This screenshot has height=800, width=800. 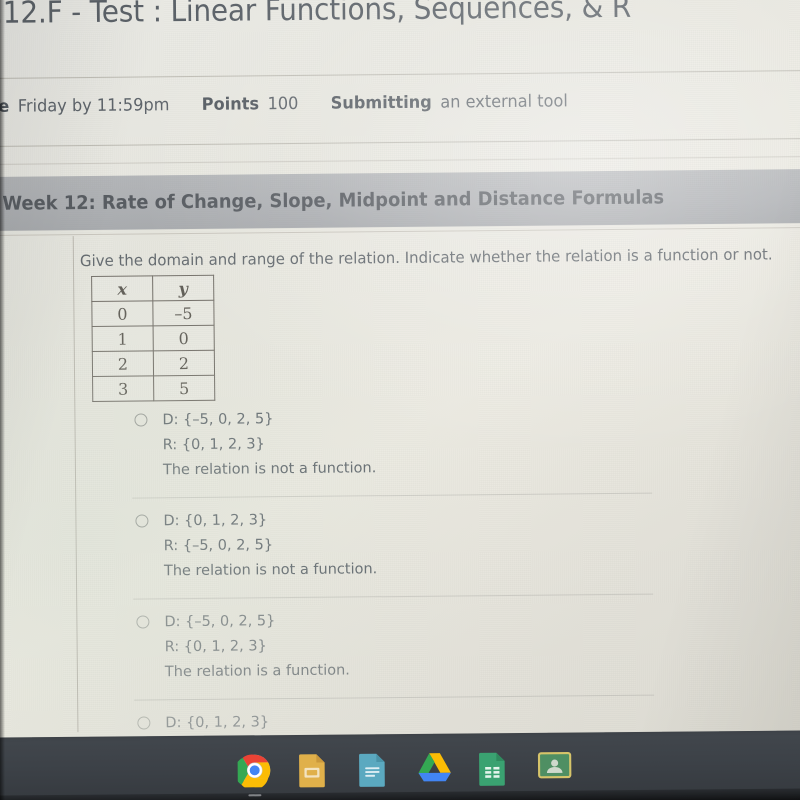 What do you see at coordinates (5, 107) in the screenshot?
I see `due-label: Due` at bounding box center [5, 107].